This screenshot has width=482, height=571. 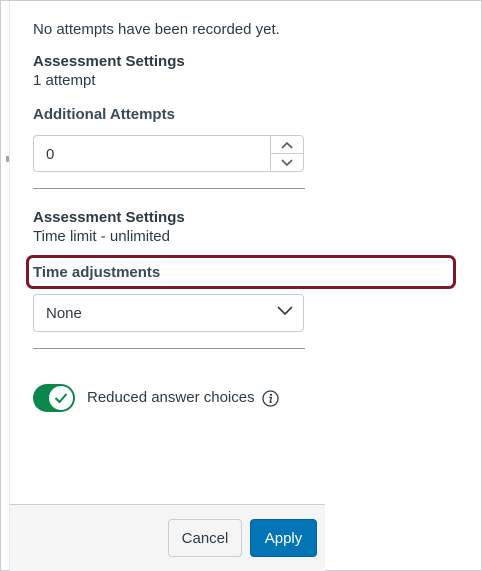 I want to click on additional-attempts-value: 0, so click(x=50, y=154).